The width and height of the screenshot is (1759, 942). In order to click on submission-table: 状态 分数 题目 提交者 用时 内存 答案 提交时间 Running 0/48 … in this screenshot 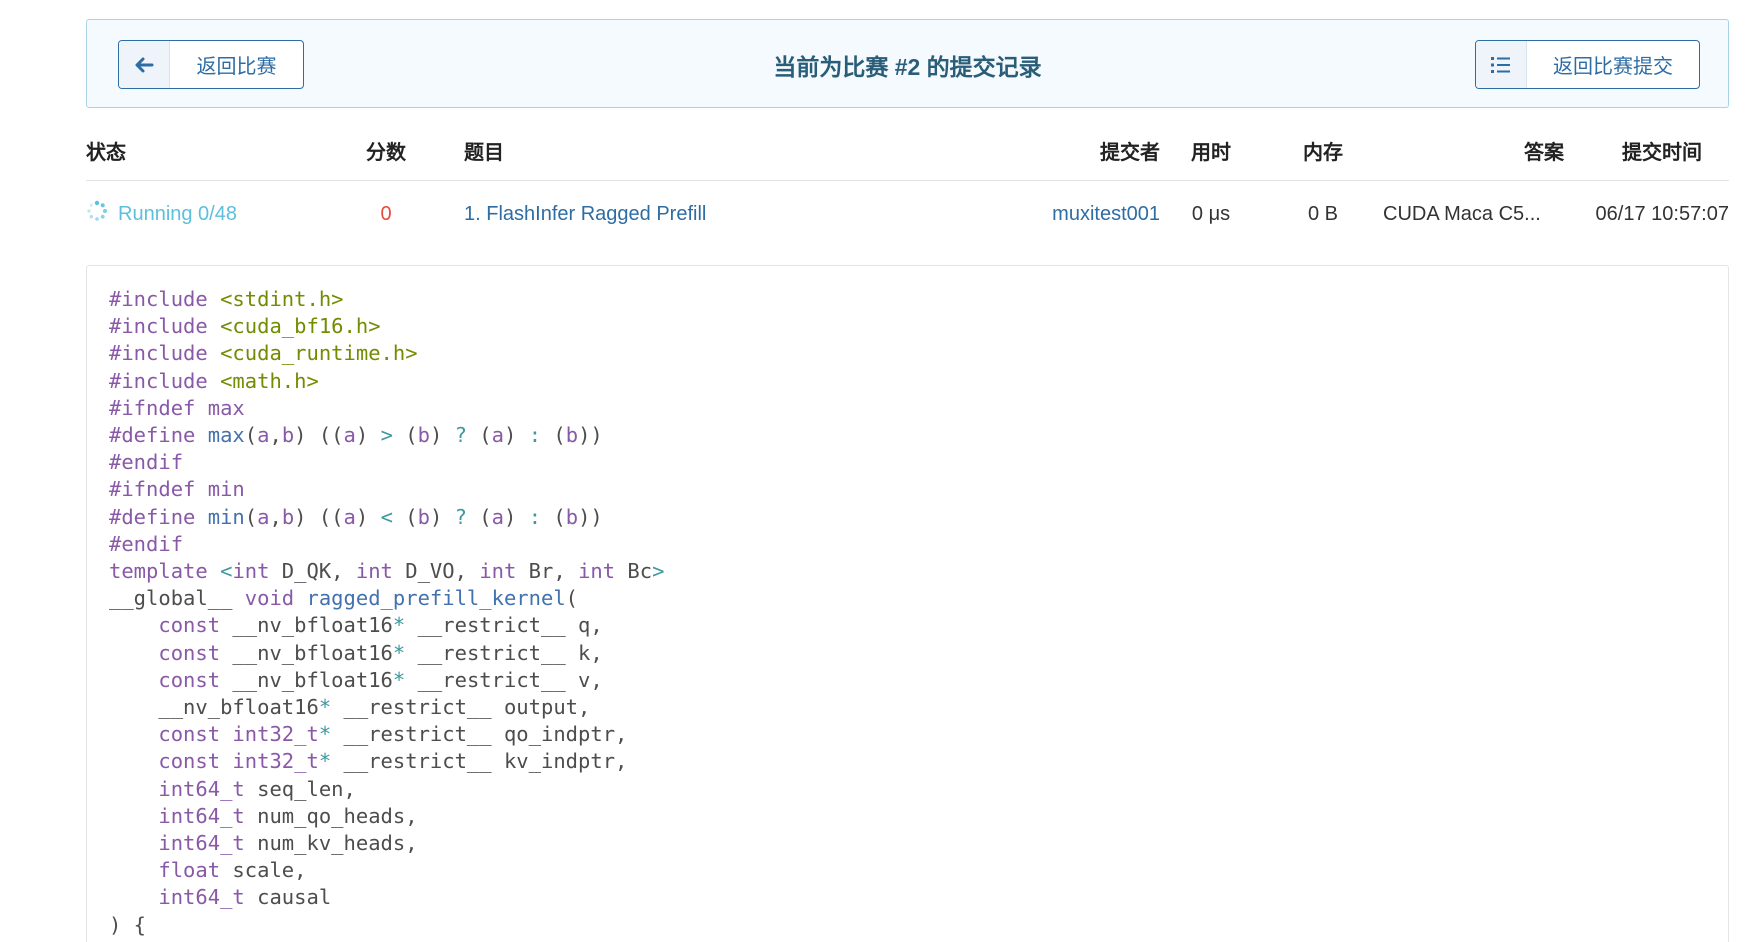, I will do `click(907, 183)`.